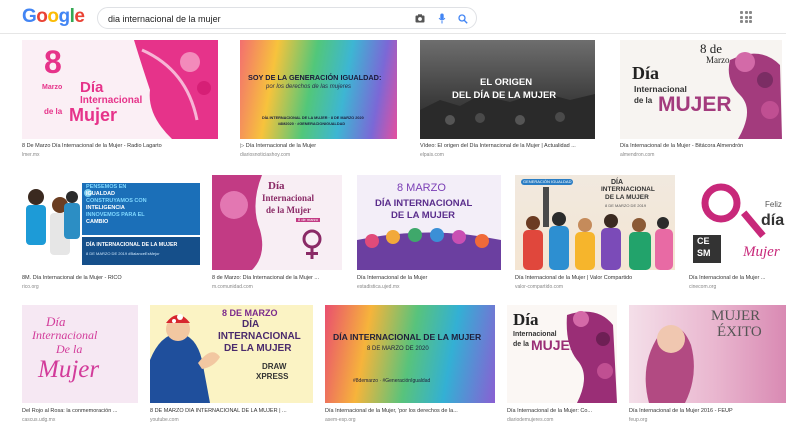 The image size is (786, 427). I want to click on result-thumbnail: Día Internacional de la Mujer 8 de marzo, so click(277, 222).